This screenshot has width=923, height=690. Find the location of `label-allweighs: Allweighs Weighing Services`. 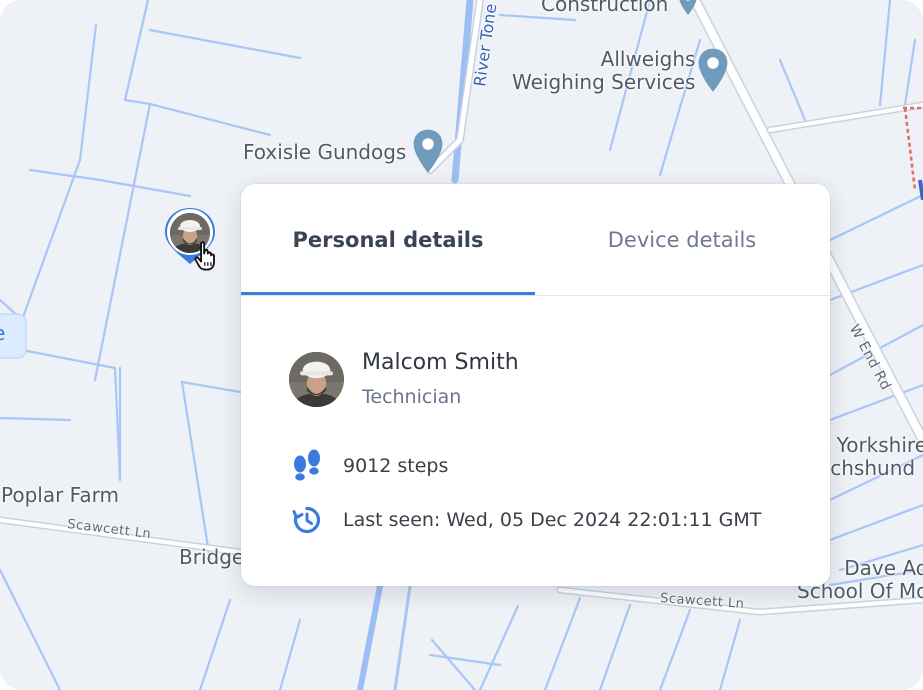

label-allweighs: Allweighs Weighing Services is located at coordinates (603, 71).